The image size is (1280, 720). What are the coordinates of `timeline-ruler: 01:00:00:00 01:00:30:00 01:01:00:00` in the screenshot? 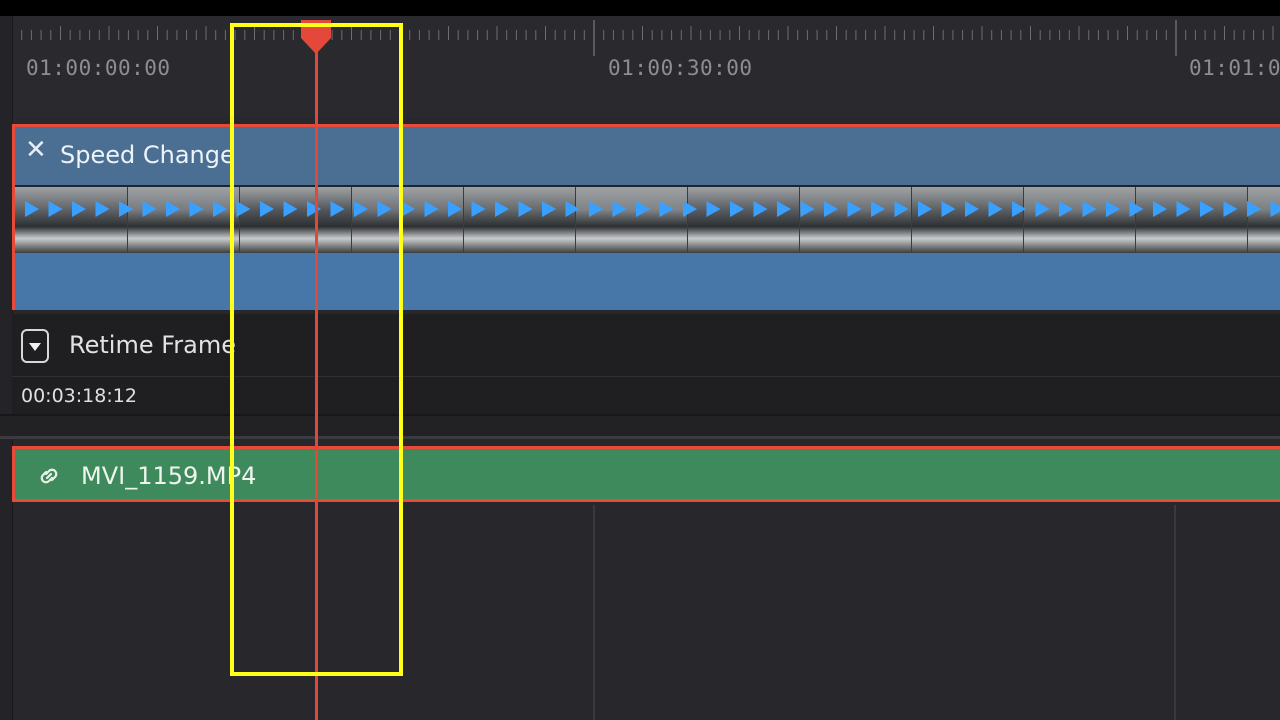 It's located at (640, 67).